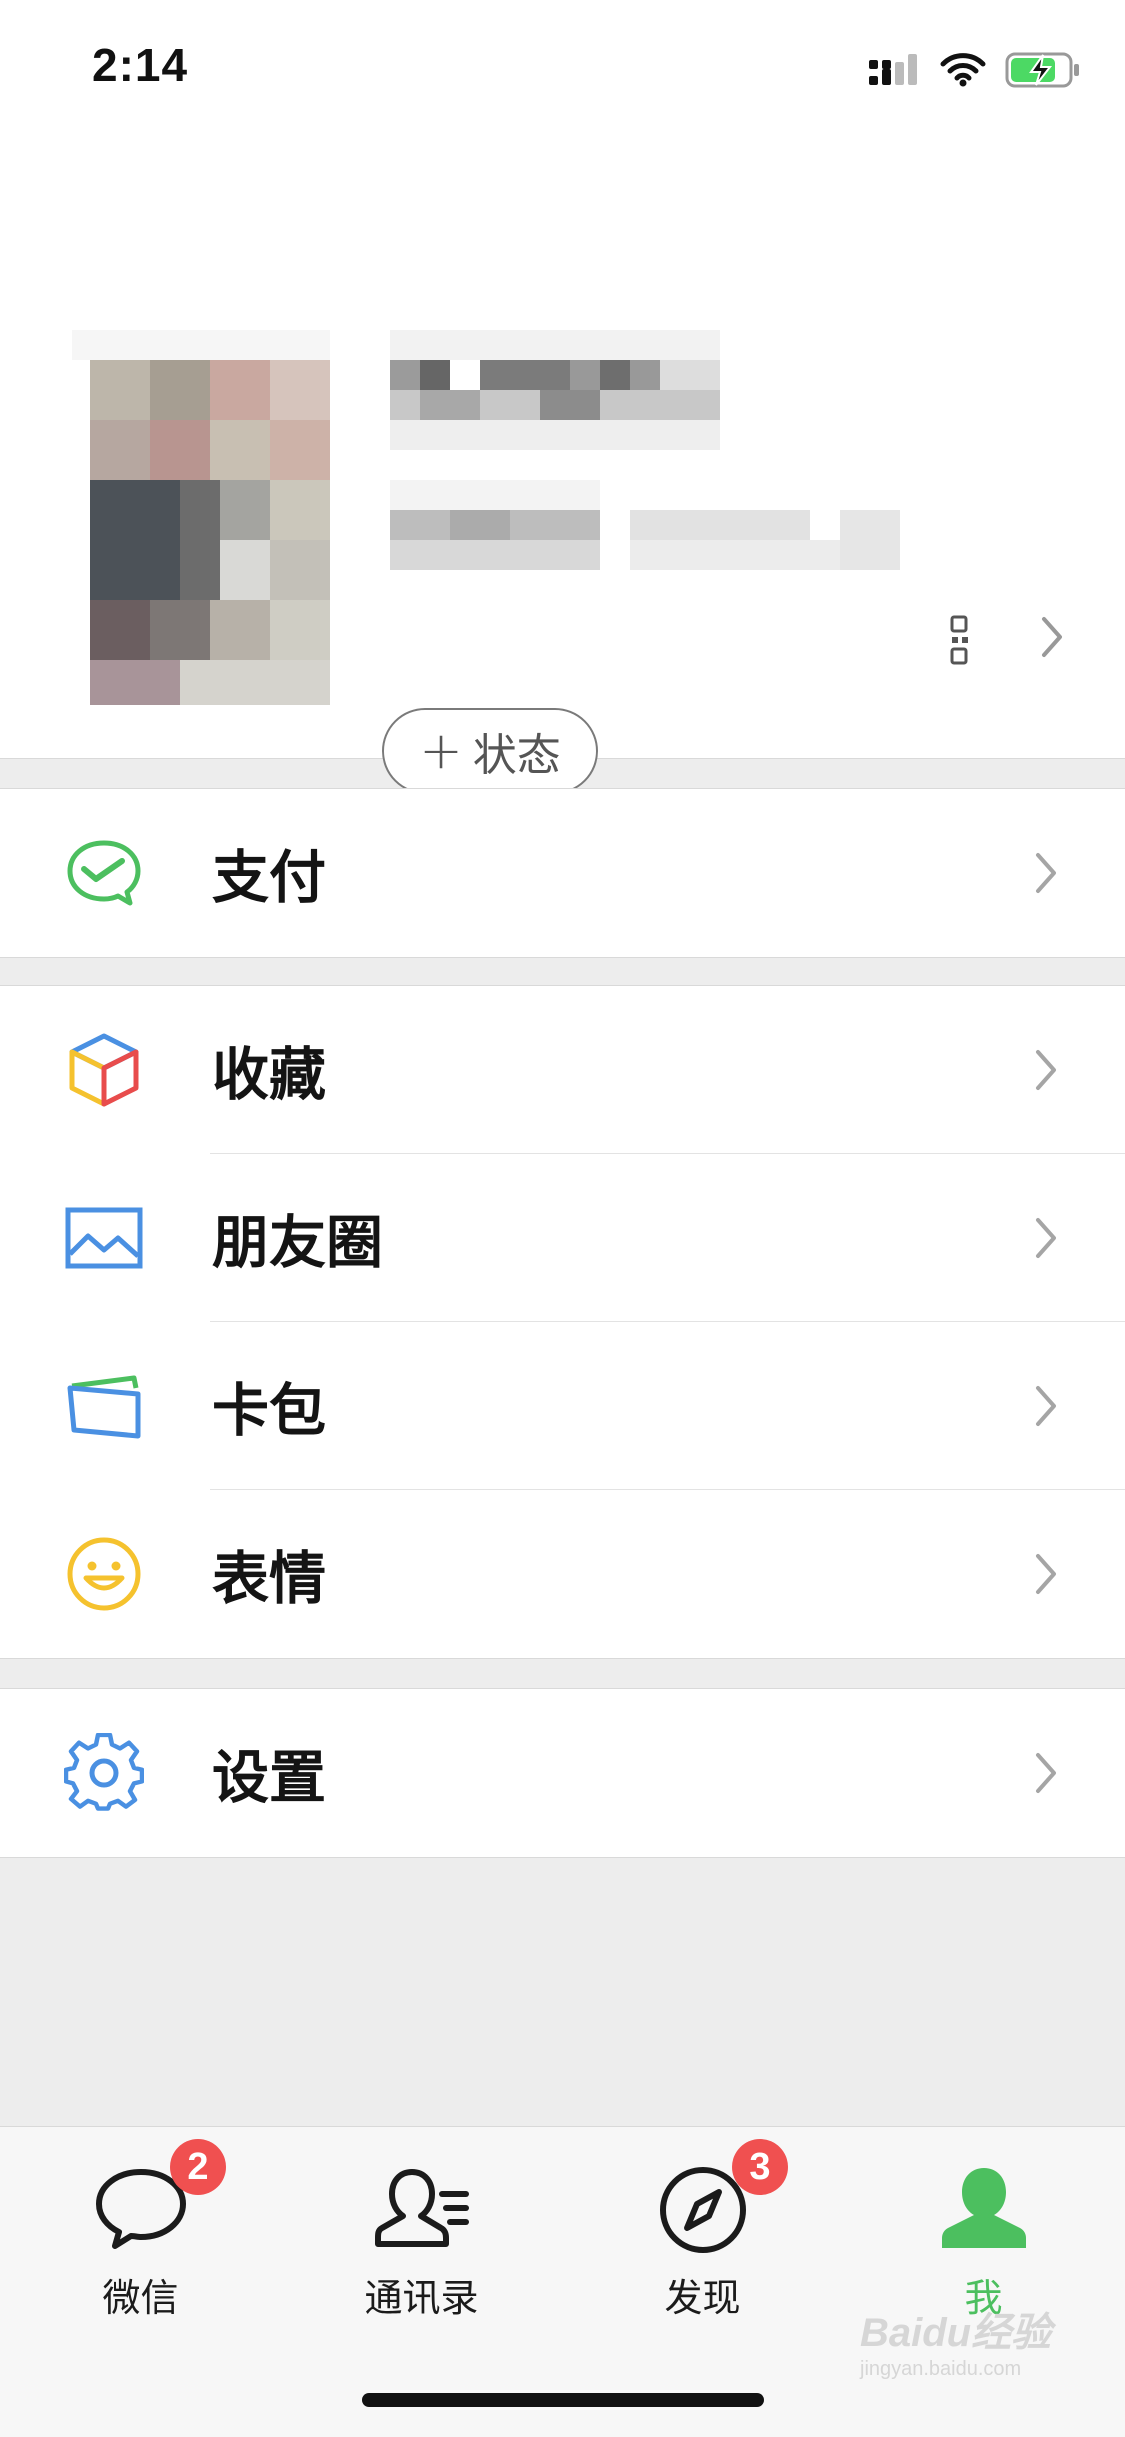 This screenshot has height=2437, width=1125. What do you see at coordinates (104, 1574) in the screenshot?
I see `smiley-icon` at bounding box center [104, 1574].